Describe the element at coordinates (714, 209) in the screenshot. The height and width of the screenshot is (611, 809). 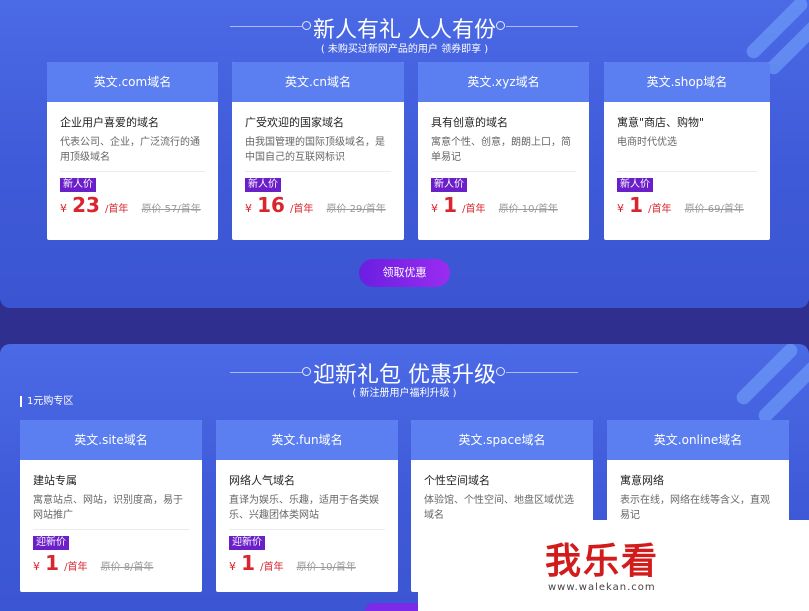
I see `original-price: 原价 69/首年` at that location.